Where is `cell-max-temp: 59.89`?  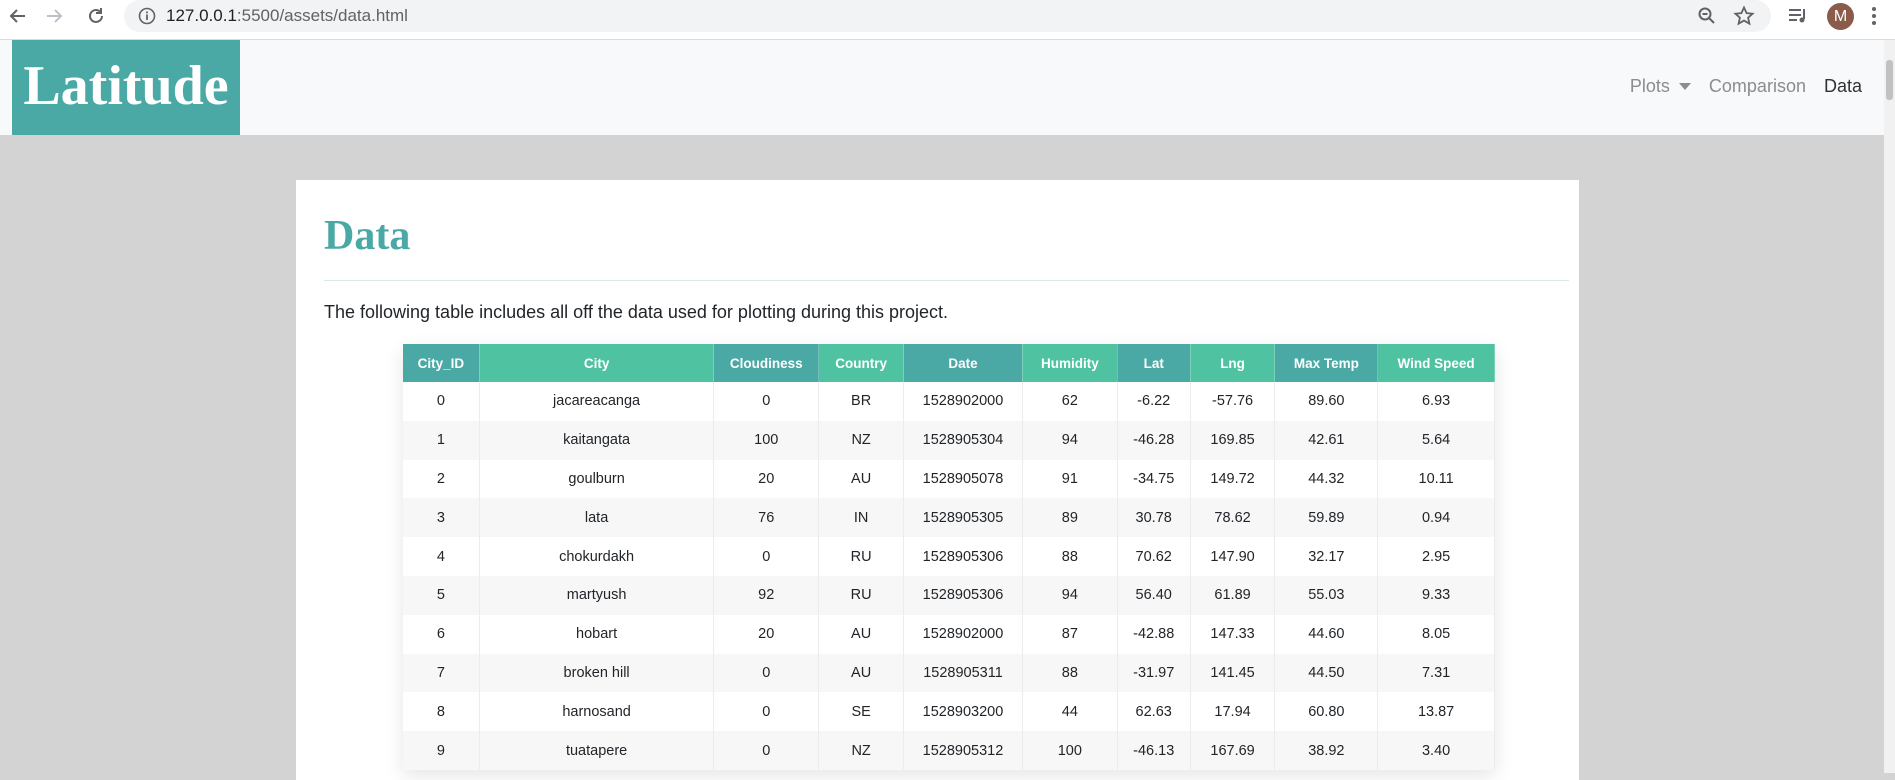
cell-max-temp: 59.89 is located at coordinates (1326, 518).